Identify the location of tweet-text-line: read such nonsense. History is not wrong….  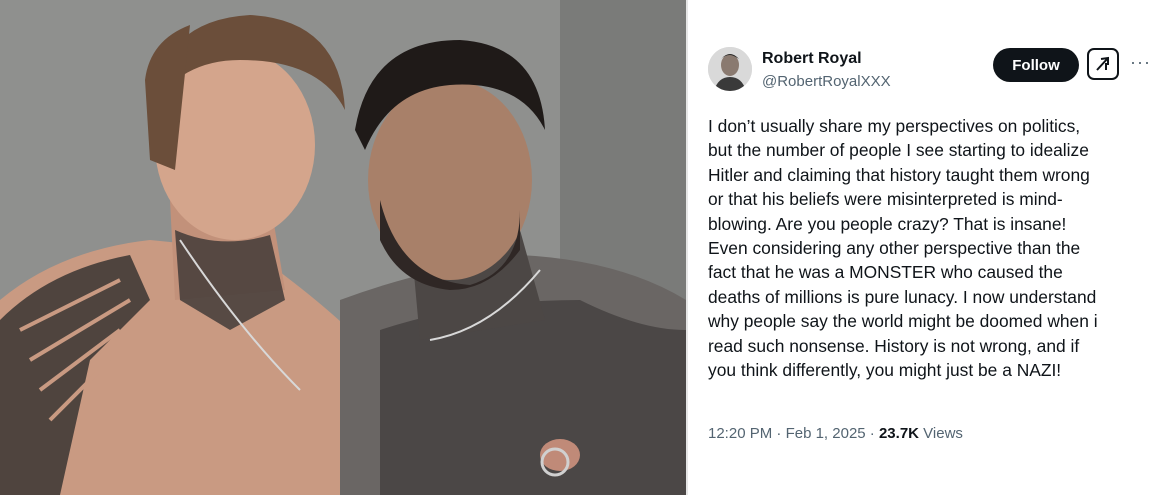
(894, 345).